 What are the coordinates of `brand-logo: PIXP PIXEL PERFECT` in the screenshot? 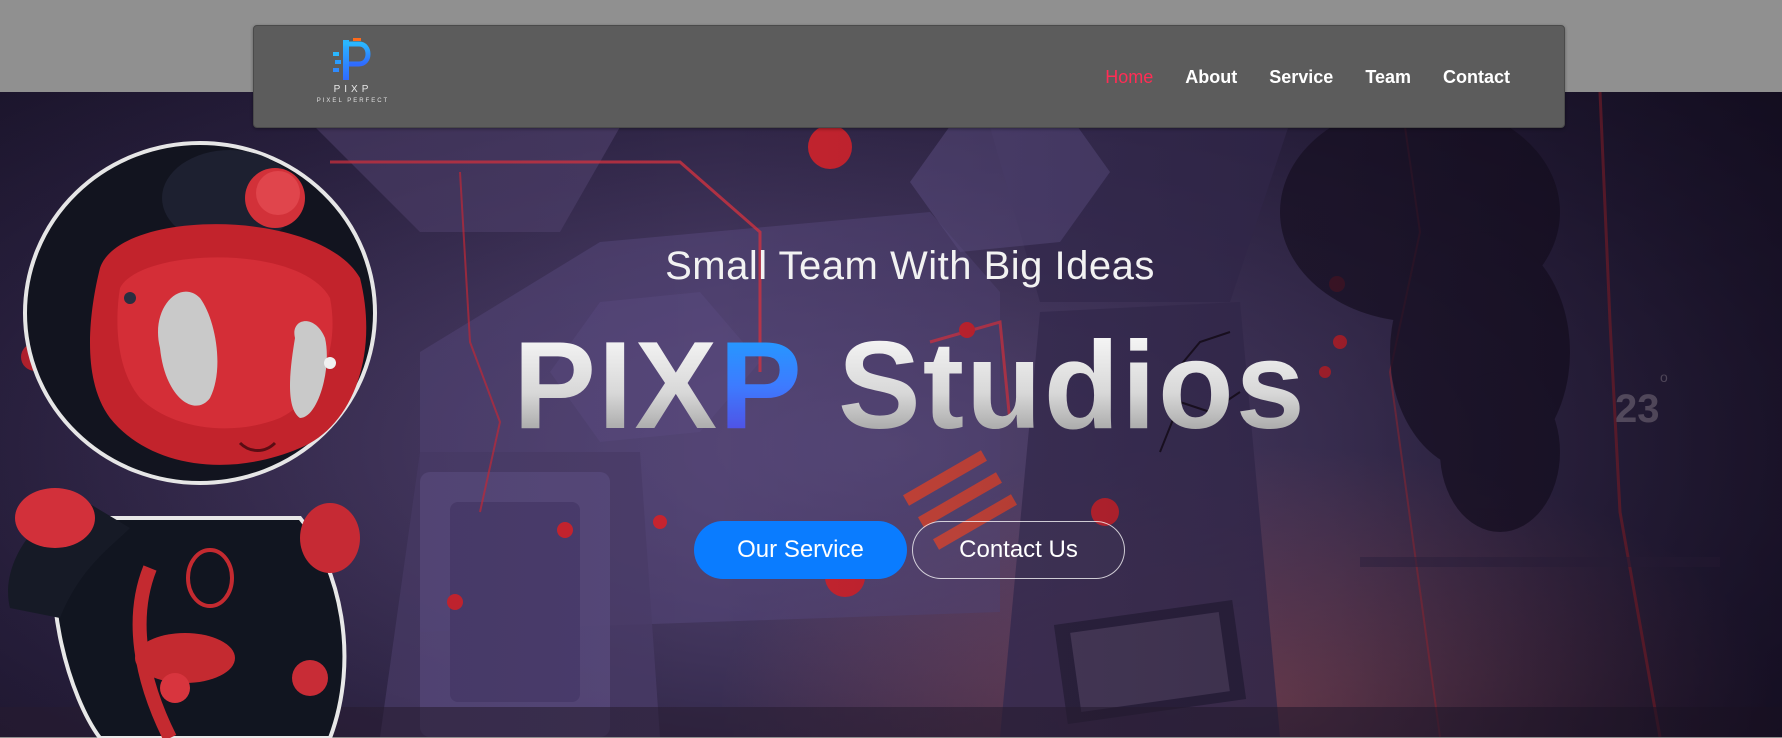 It's located at (353, 79).